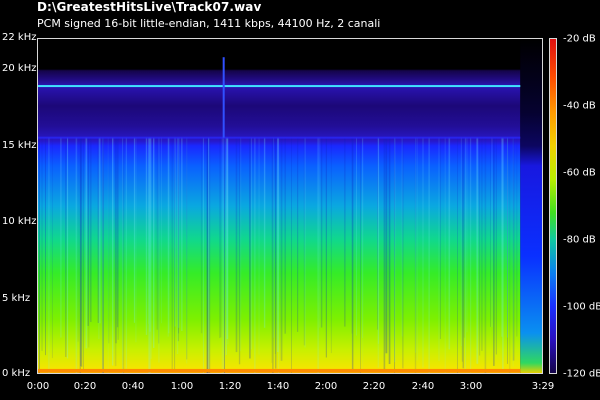  What do you see at coordinates (579, 39) in the screenshot?
I see `db-tick-minus20: -20 dB` at bounding box center [579, 39].